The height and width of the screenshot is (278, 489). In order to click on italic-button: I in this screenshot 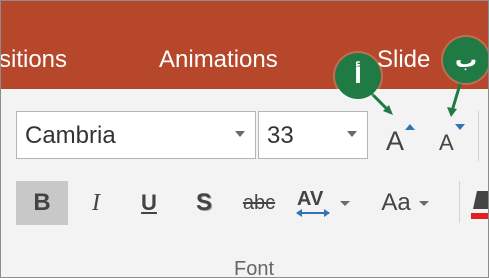, I will do `click(96, 203)`.